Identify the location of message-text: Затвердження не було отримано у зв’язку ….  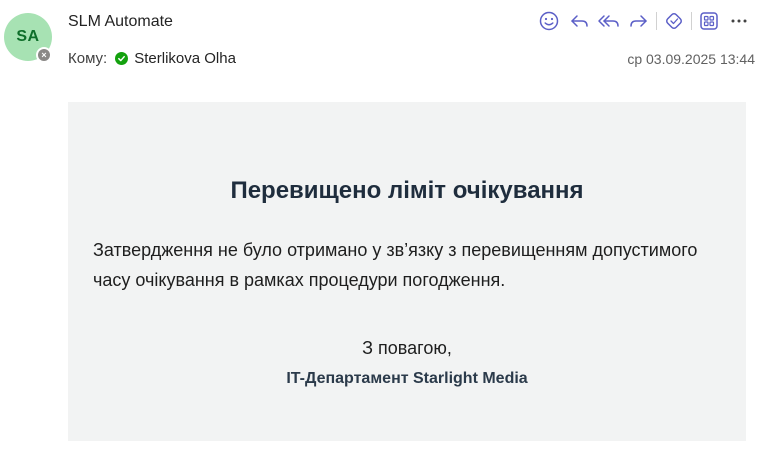
(395, 265).